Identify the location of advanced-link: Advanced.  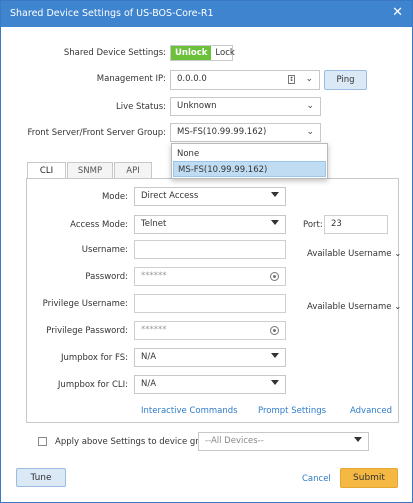
(371, 411).